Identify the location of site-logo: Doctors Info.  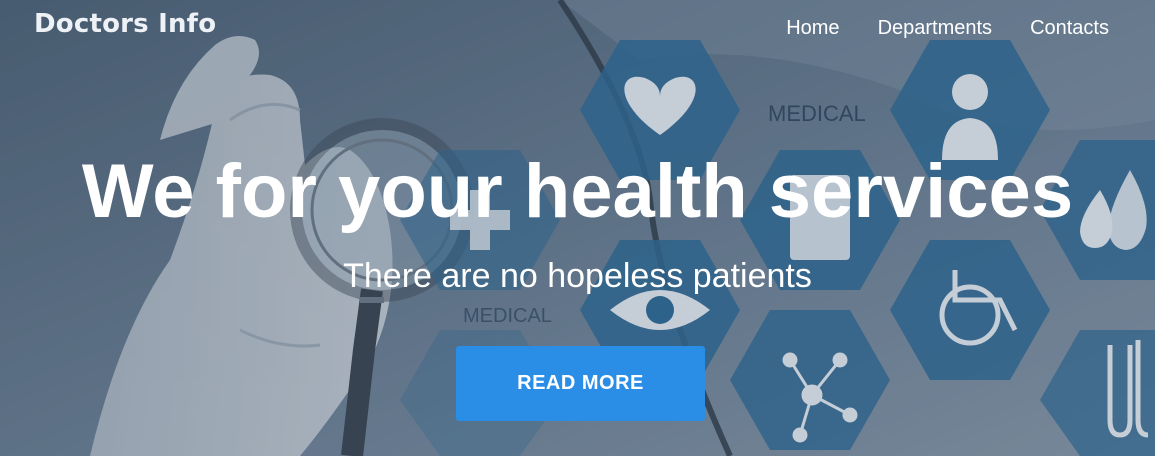
(125, 24).